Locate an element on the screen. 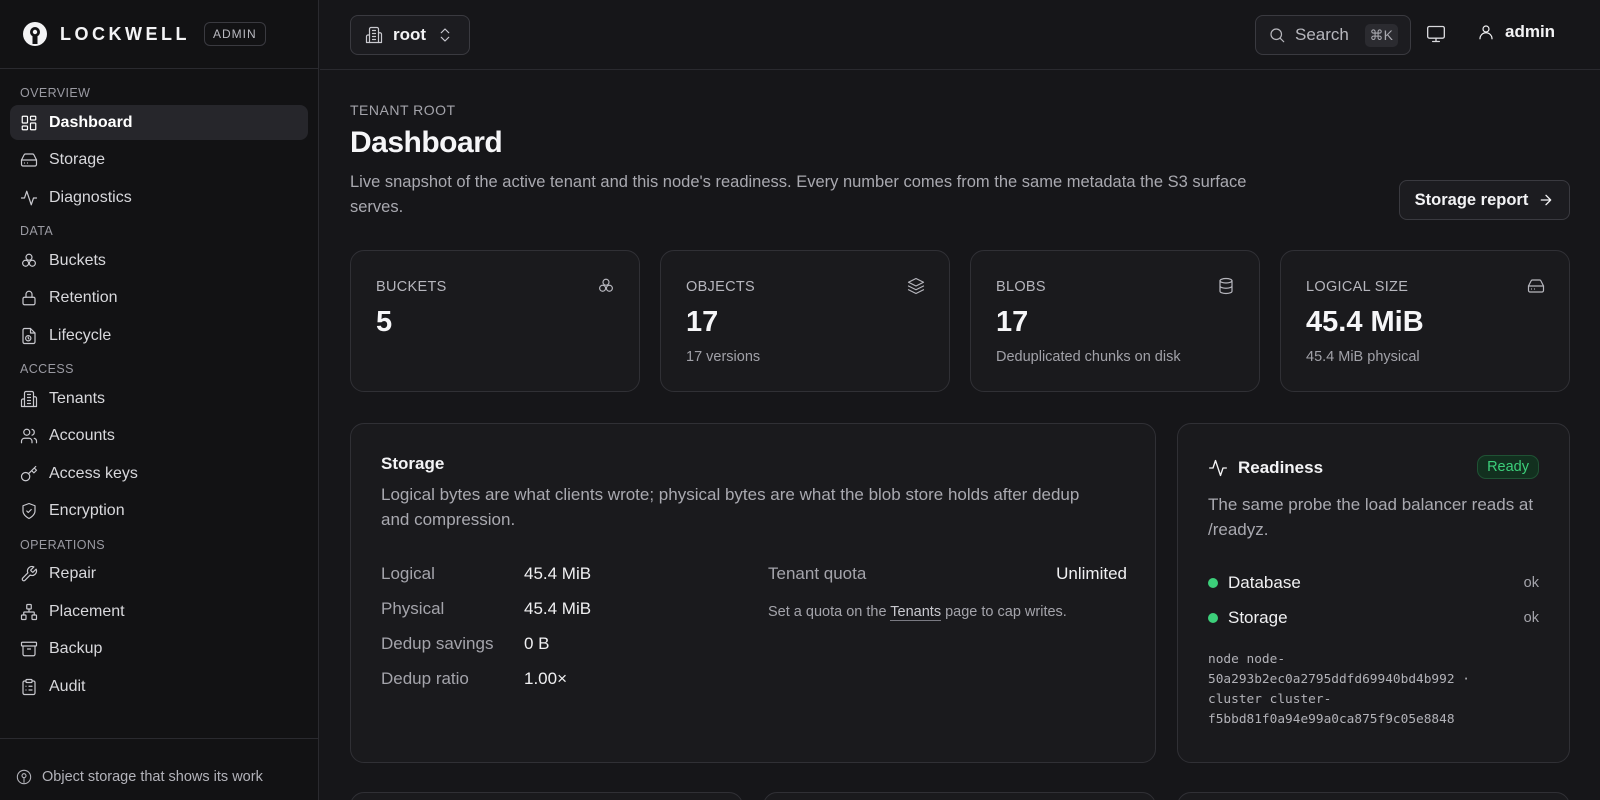 Image resolution: width=1600 pixels, height=800 pixels. sidebar-item-tenants: Tenants is located at coordinates (159, 398).